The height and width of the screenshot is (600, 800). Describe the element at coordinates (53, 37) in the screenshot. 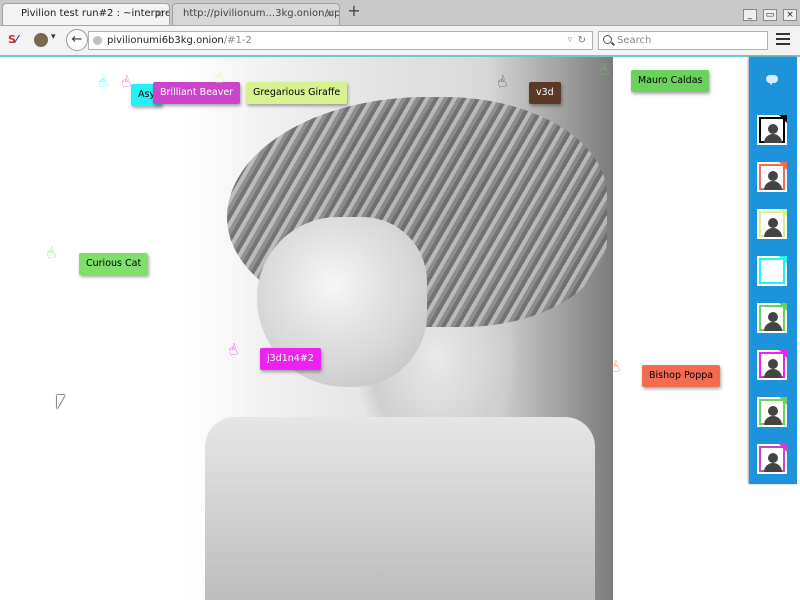

I see `chevron-down-icon: ▾` at that location.